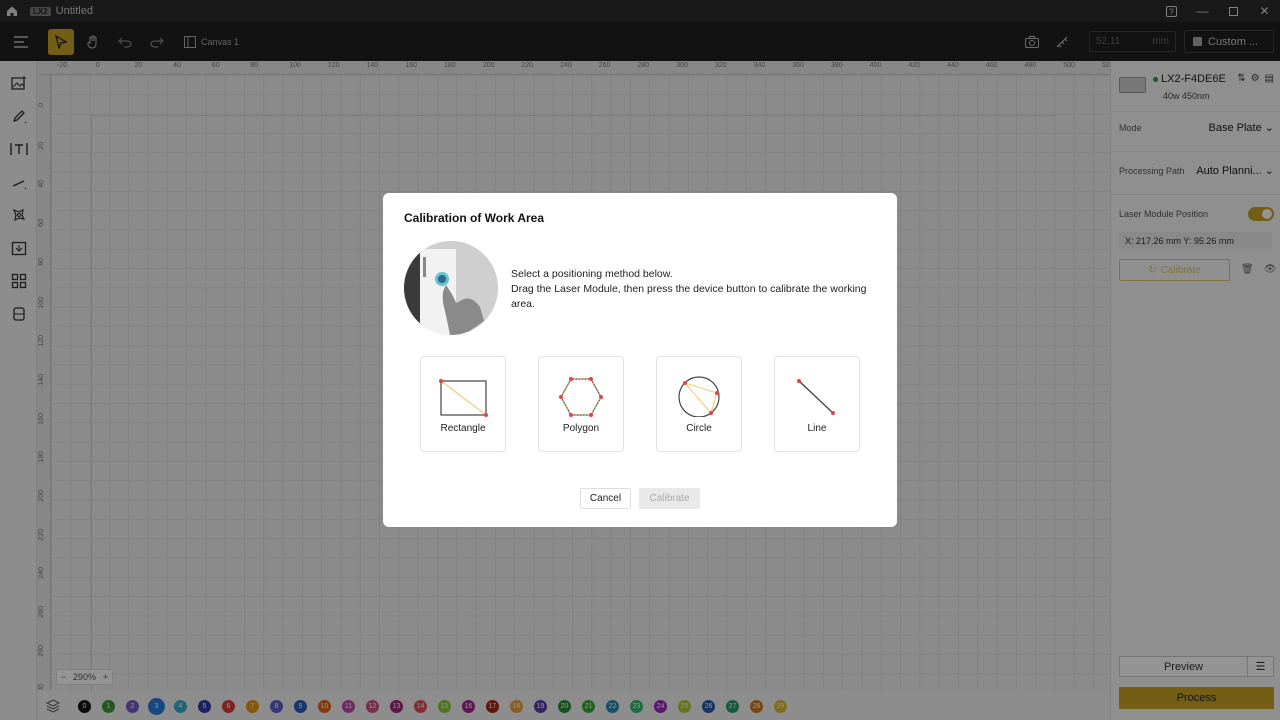 The image size is (1280, 720). Describe the element at coordinates (669, 498) in the screenshot. I see `dialog-calibrate-button: Calibrate` at that location.